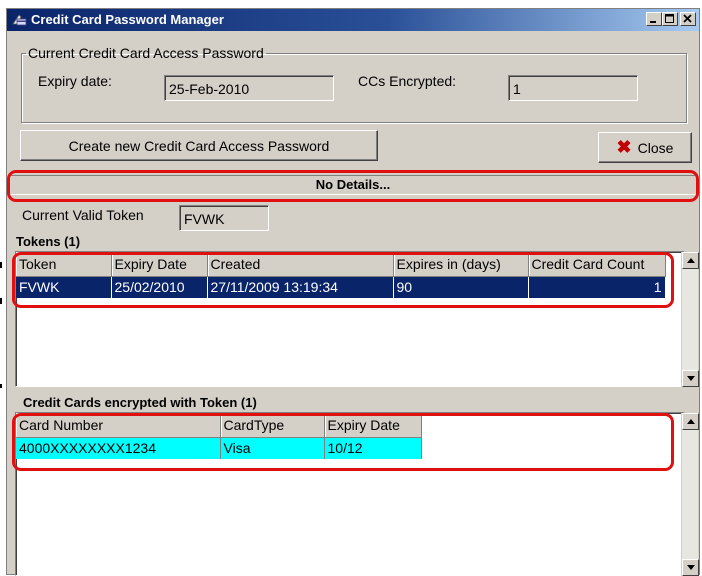  What do you see at coordinates (373, 448) in the screenshot?
I see `card-expiry-cell: 10/12` at bounding box center [373, 448].